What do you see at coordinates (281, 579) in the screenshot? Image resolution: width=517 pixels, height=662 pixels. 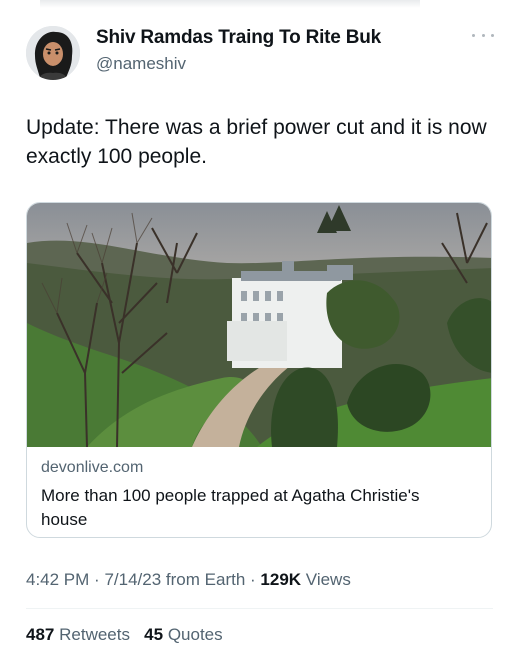 I see `views-count: 129K` at bounding box center [281, 579].